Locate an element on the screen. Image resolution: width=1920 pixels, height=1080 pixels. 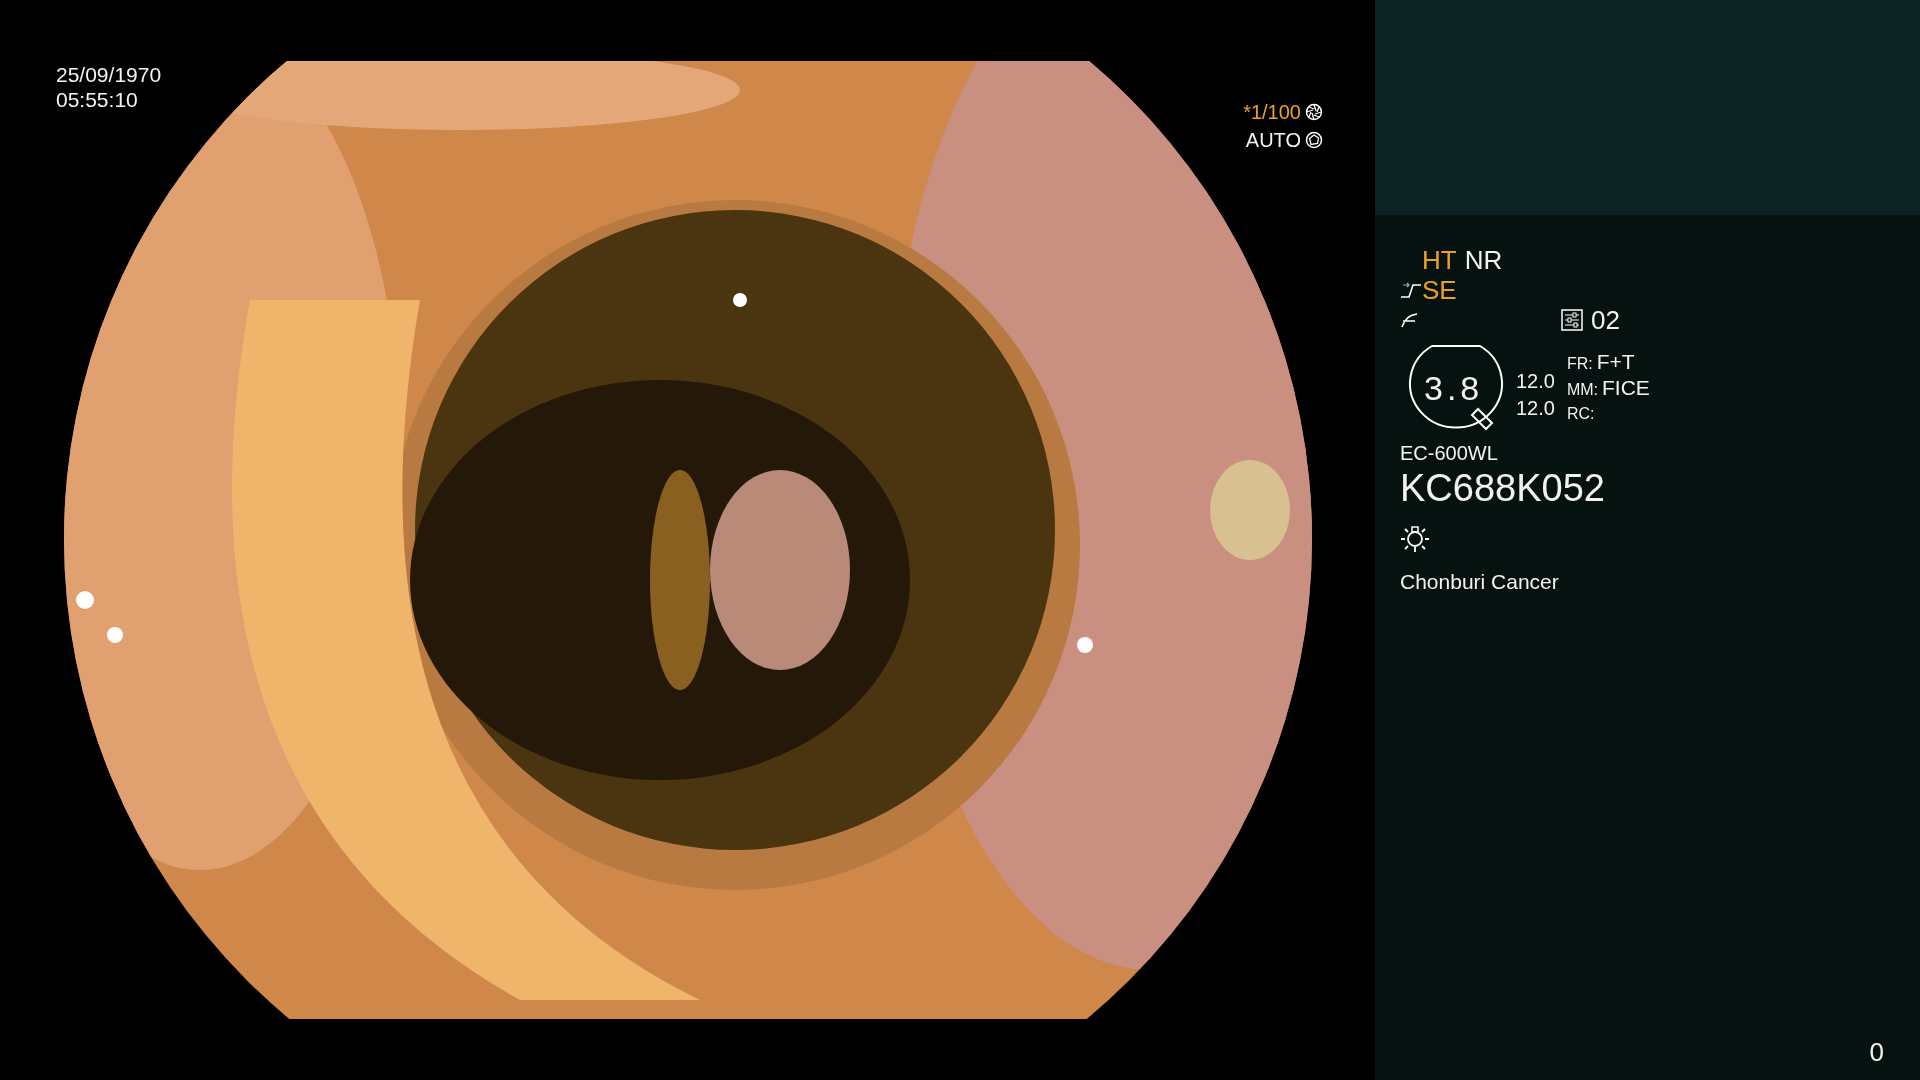
time-text: 05:55:10 is located at coordinates (97, 99).